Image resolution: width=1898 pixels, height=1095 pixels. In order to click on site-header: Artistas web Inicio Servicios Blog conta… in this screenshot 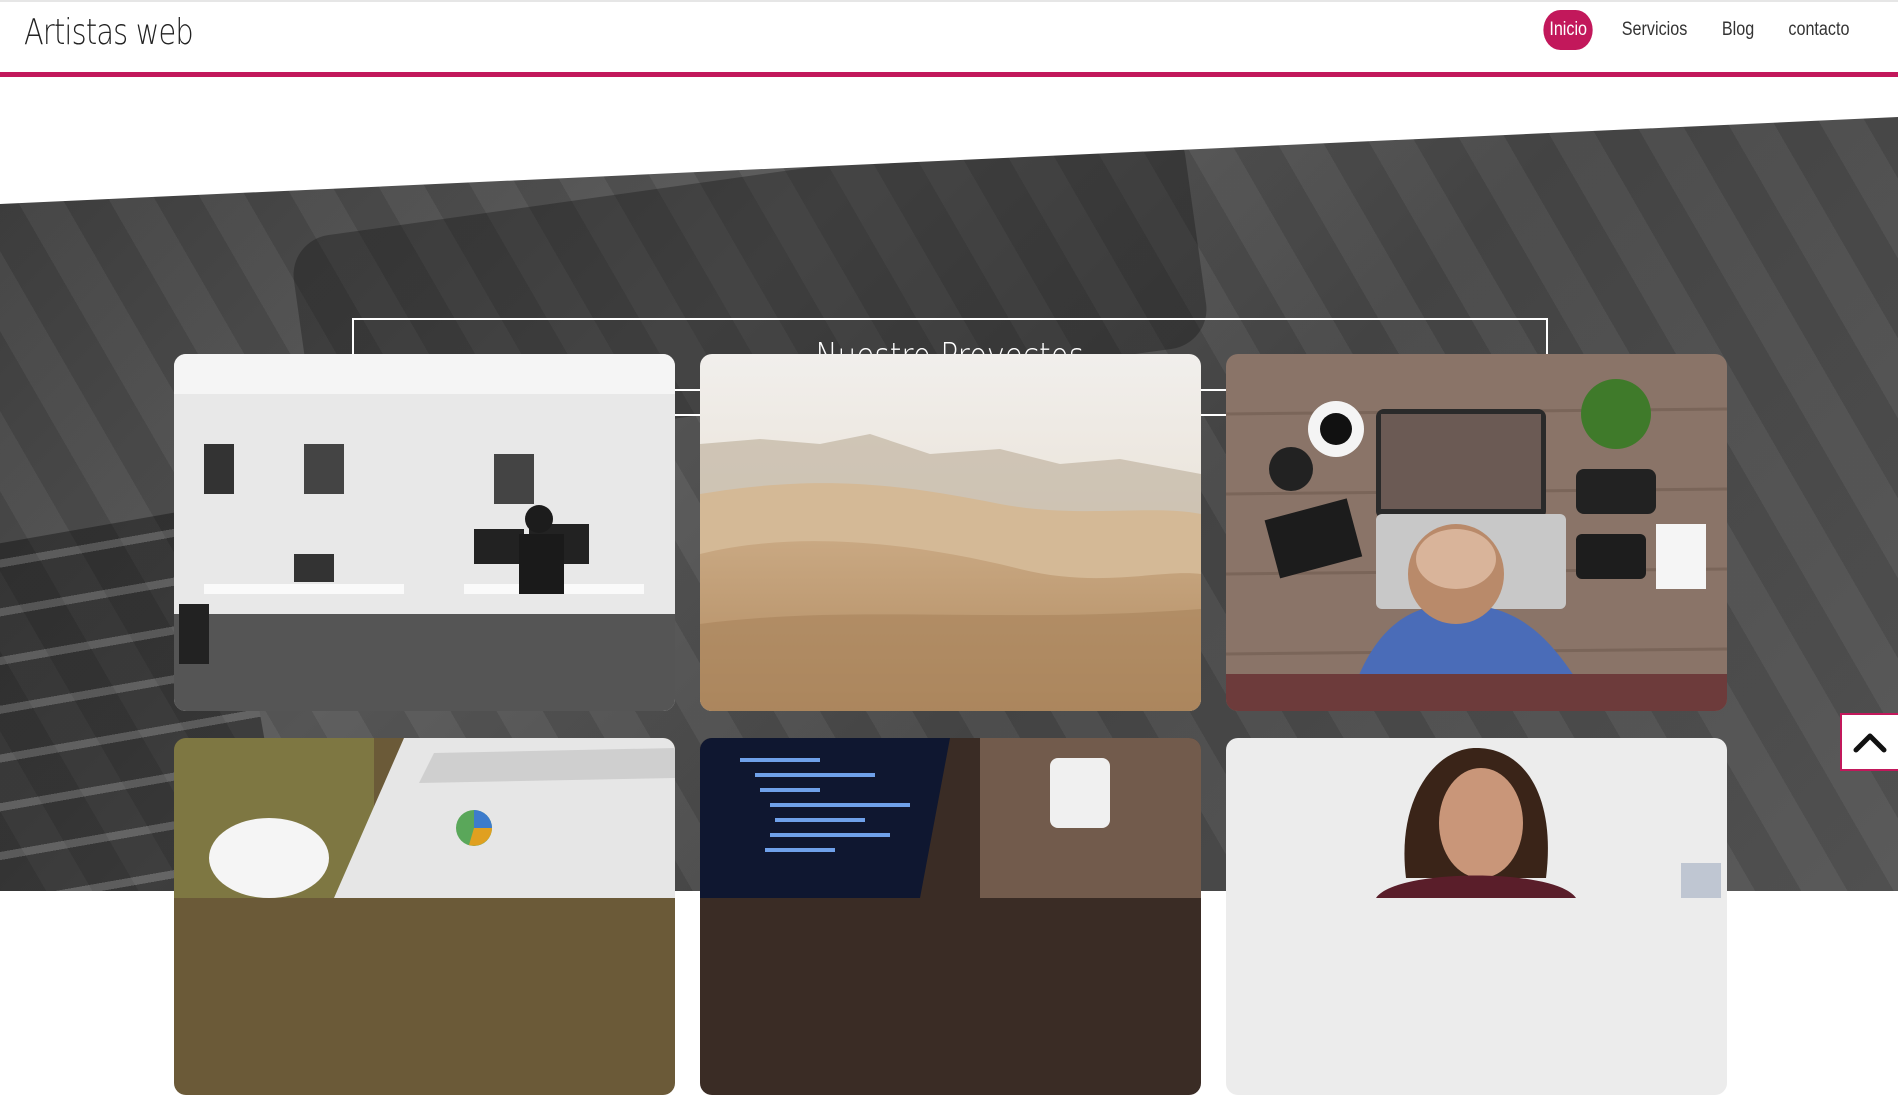, I will do `click(949, 39)`.